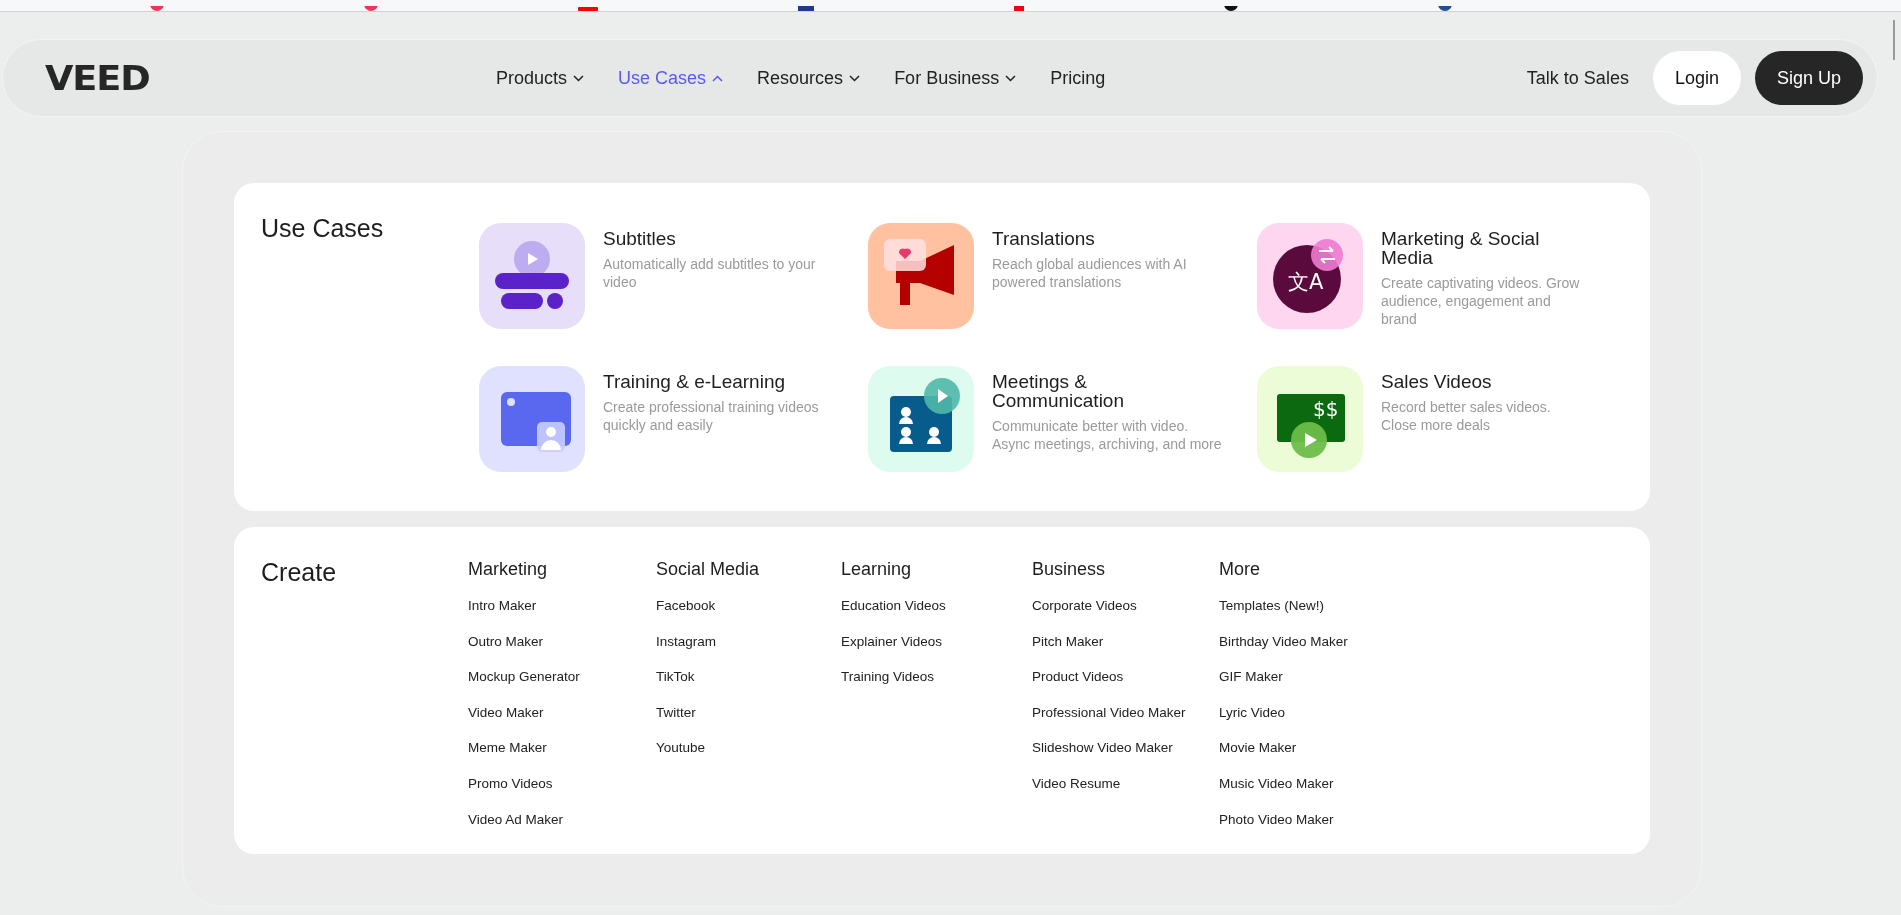  What do you see at coordinates (710, 273) in the screenshot?
I see `use-case-description: Automatically add subtitles to your video` at bounding box center [710, 273].